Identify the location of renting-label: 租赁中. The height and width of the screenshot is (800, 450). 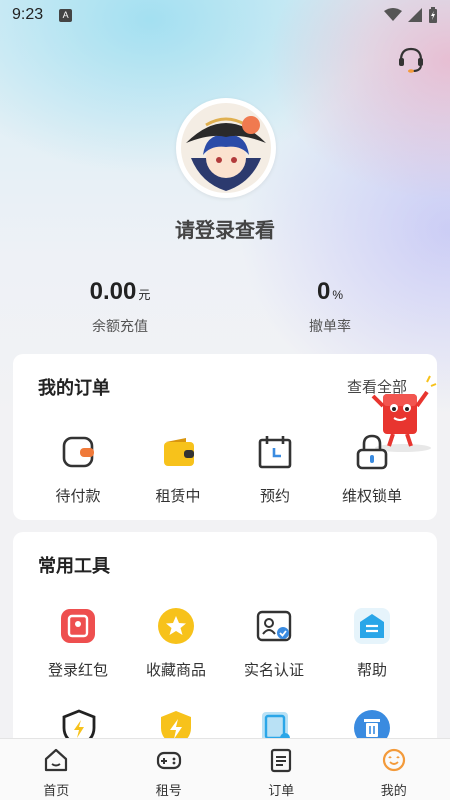
(178, 496).